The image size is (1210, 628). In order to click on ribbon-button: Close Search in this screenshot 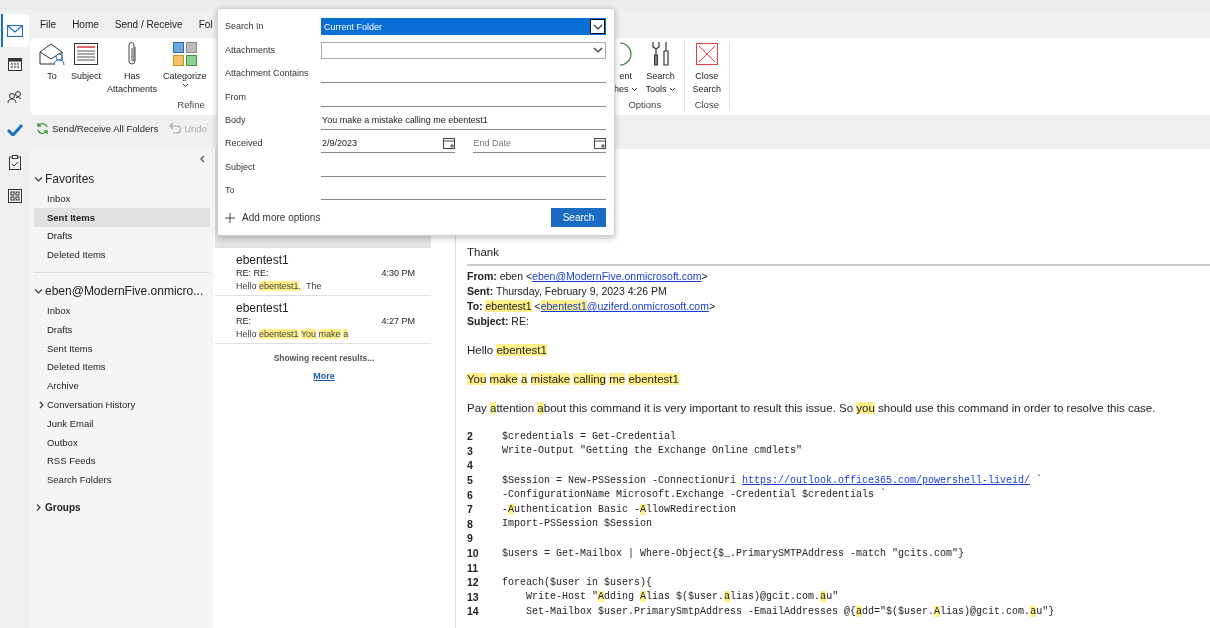, I will do `click(707, 83)`.